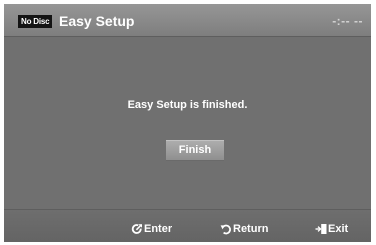  What do you see at coordinates (187, 105) in the screenshot?
I see `completion-message: Easy Setup is finished.` at bounding box center [187, 105].